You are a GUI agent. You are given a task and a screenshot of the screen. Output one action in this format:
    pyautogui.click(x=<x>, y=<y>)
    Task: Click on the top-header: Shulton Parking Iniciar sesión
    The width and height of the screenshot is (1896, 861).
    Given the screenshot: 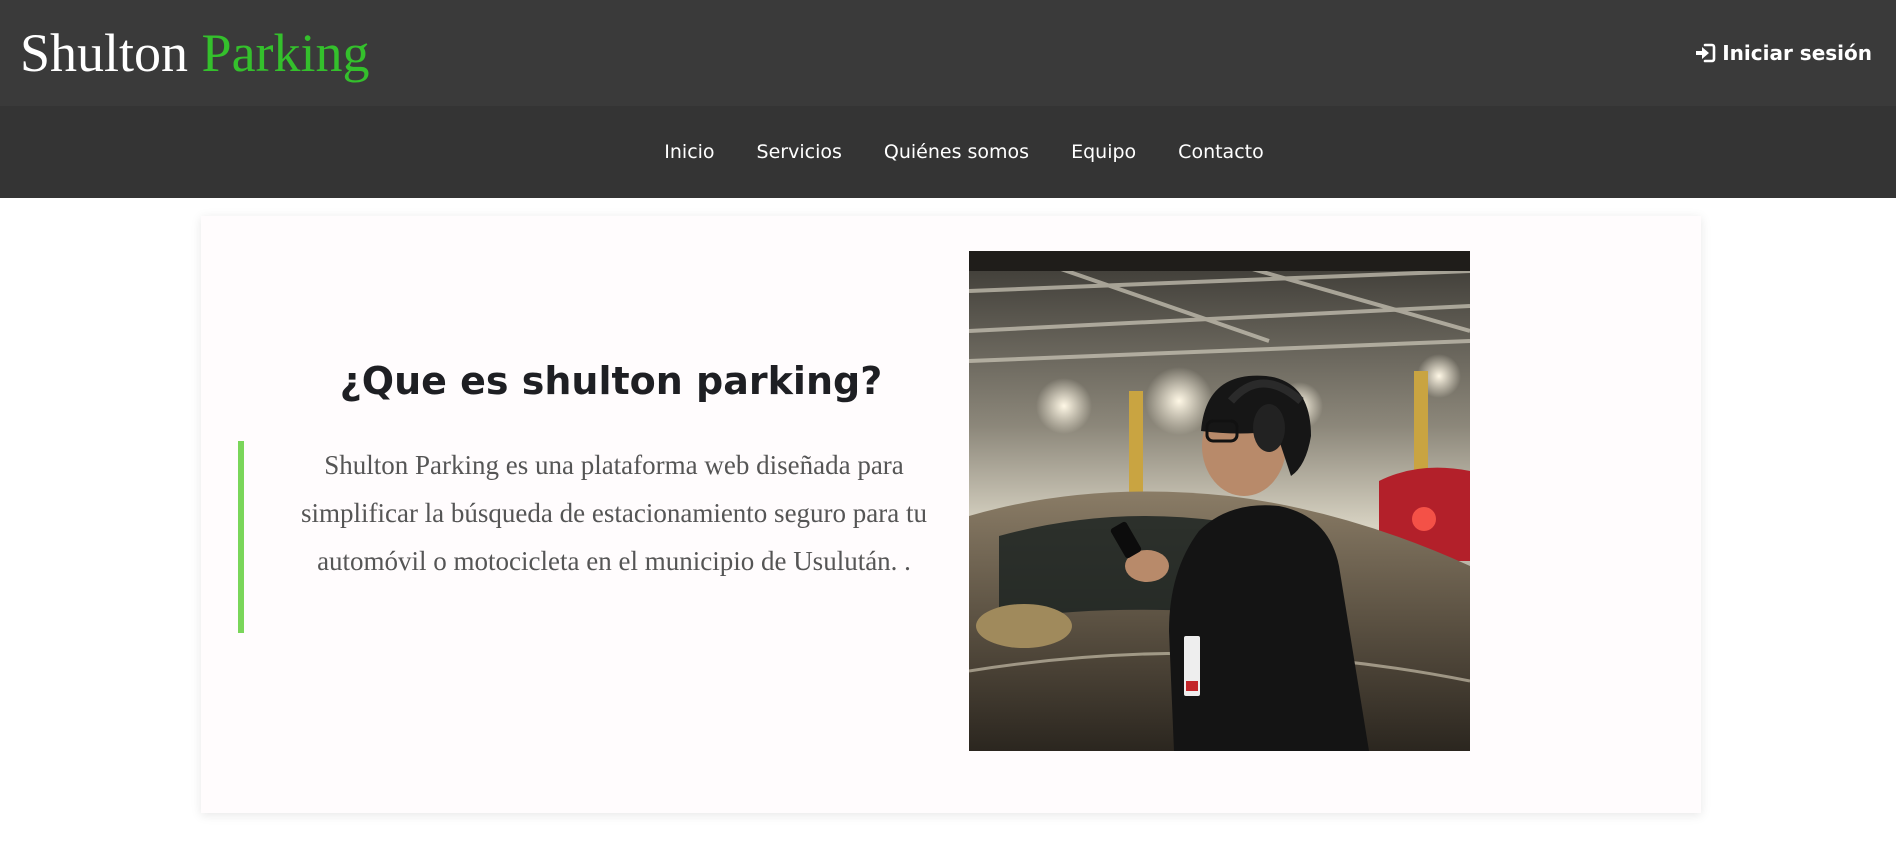 What is the action you would take?
    pyautogui.click(x=948, y=53)
    